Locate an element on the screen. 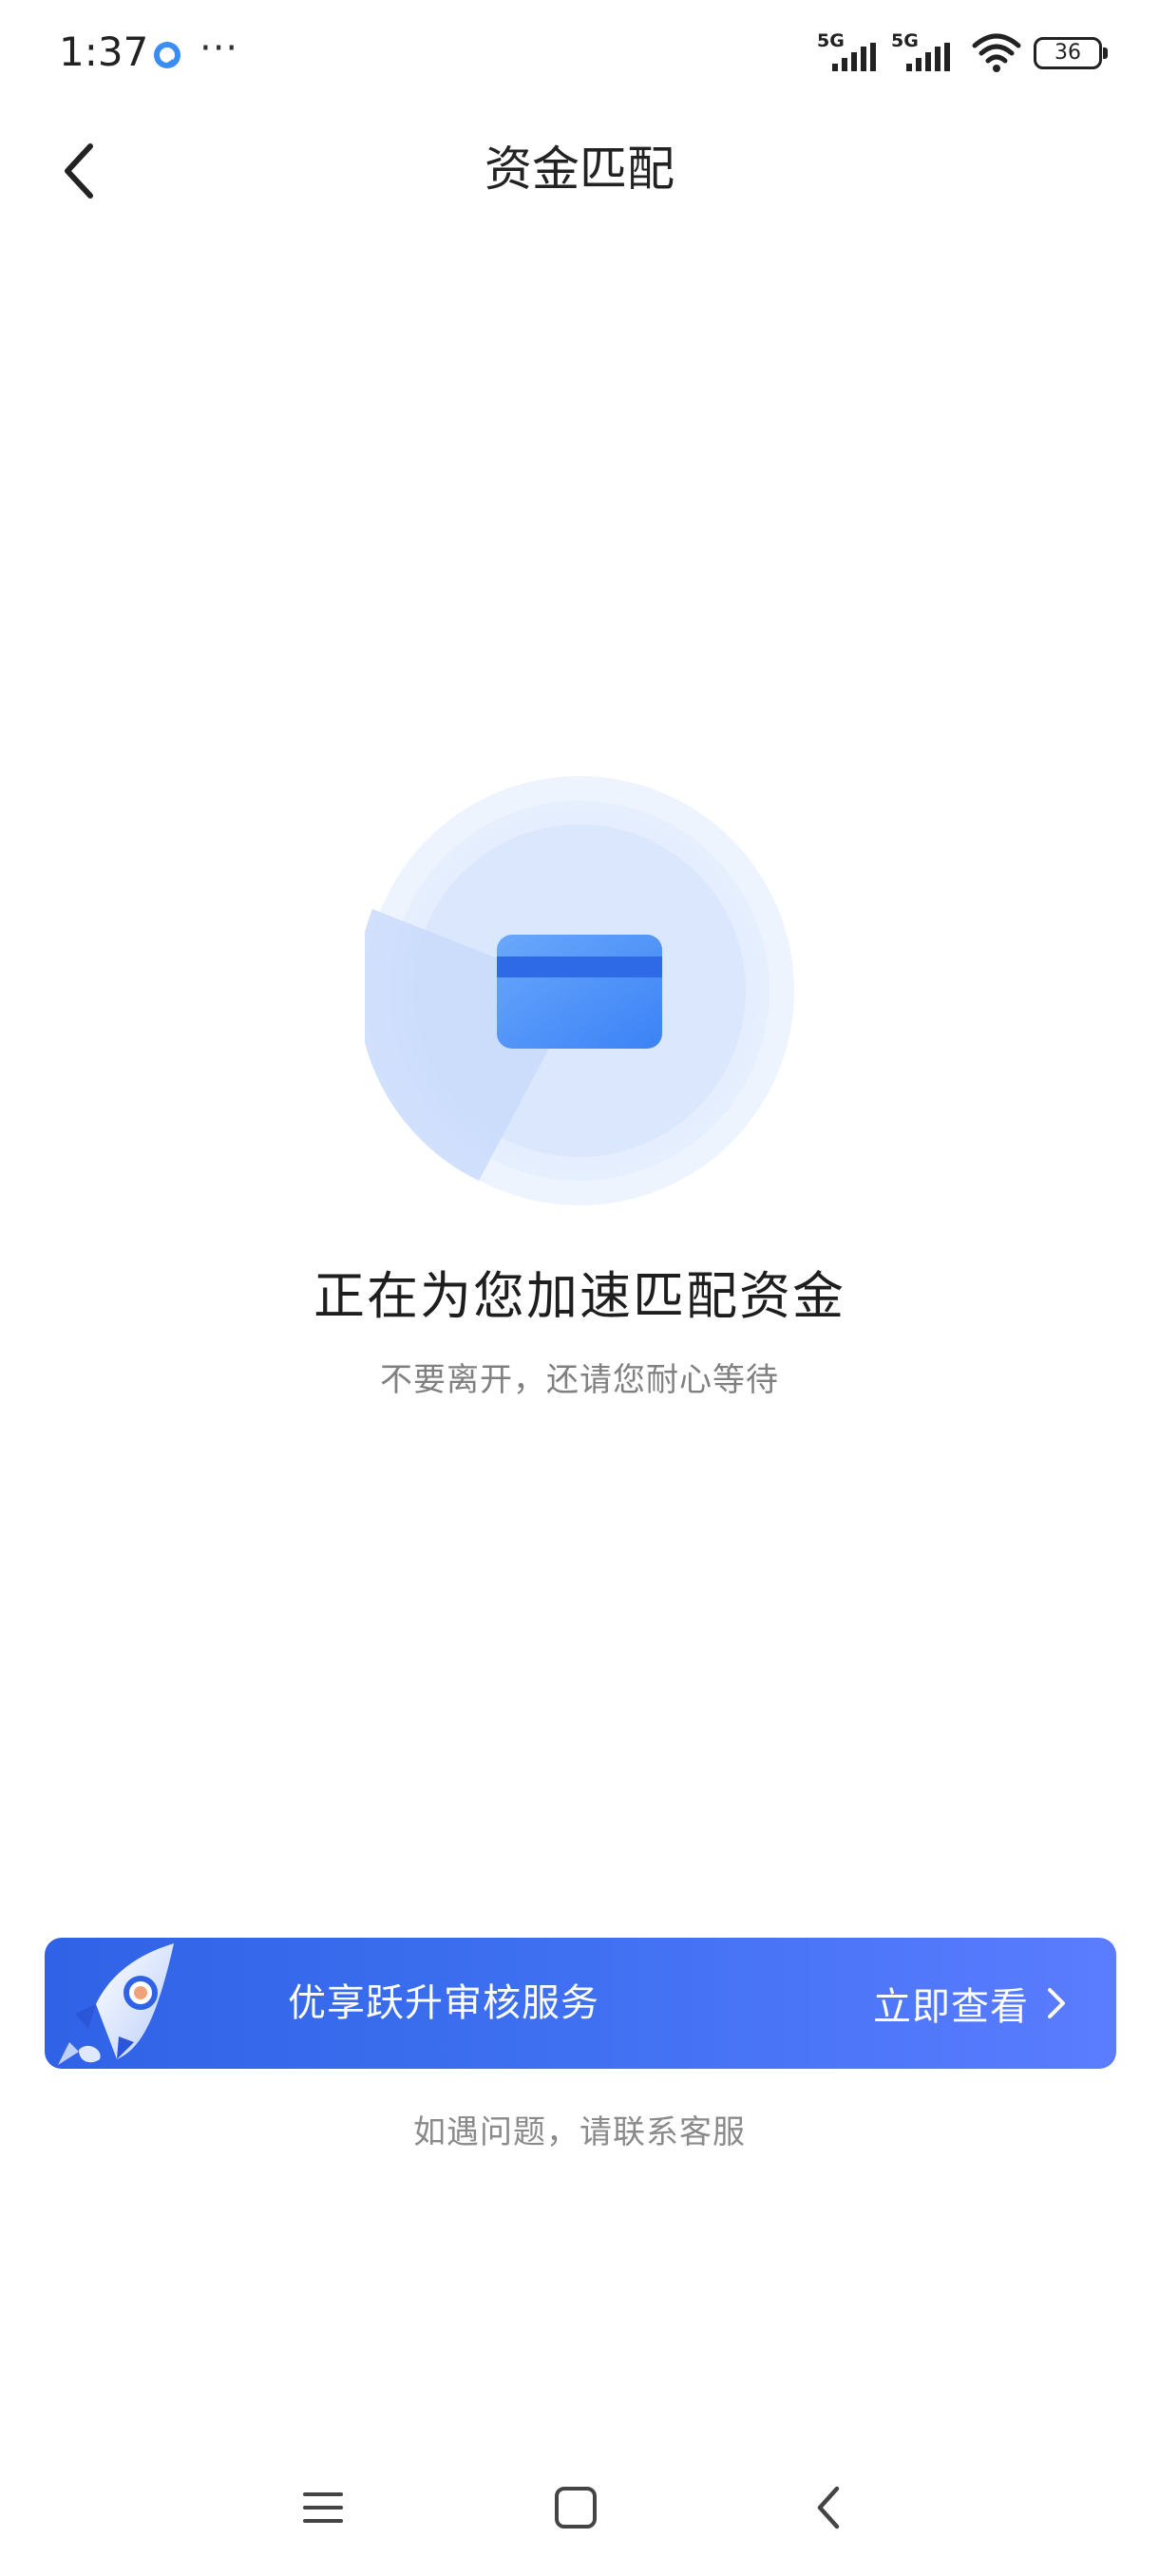  wifi-icon is located at coordinates (996, 52).